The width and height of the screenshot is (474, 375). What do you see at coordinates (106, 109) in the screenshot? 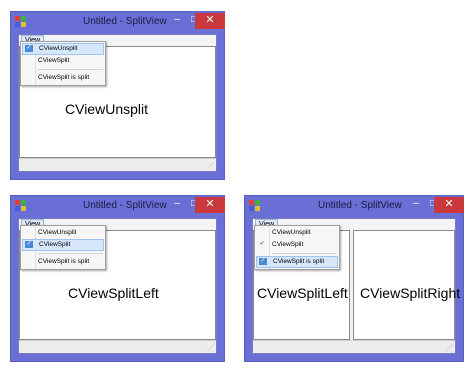
I see `pane-label: CViewUnsplit` at bounding box center [106, 109].